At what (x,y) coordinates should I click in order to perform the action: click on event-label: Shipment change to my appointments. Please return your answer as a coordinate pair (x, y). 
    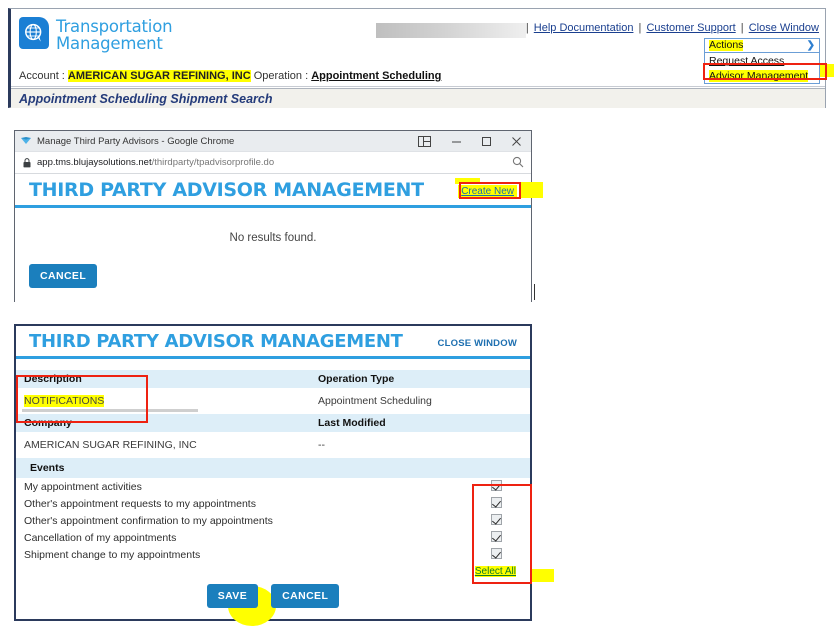
    Looking at the image, I should click on (112, 554).